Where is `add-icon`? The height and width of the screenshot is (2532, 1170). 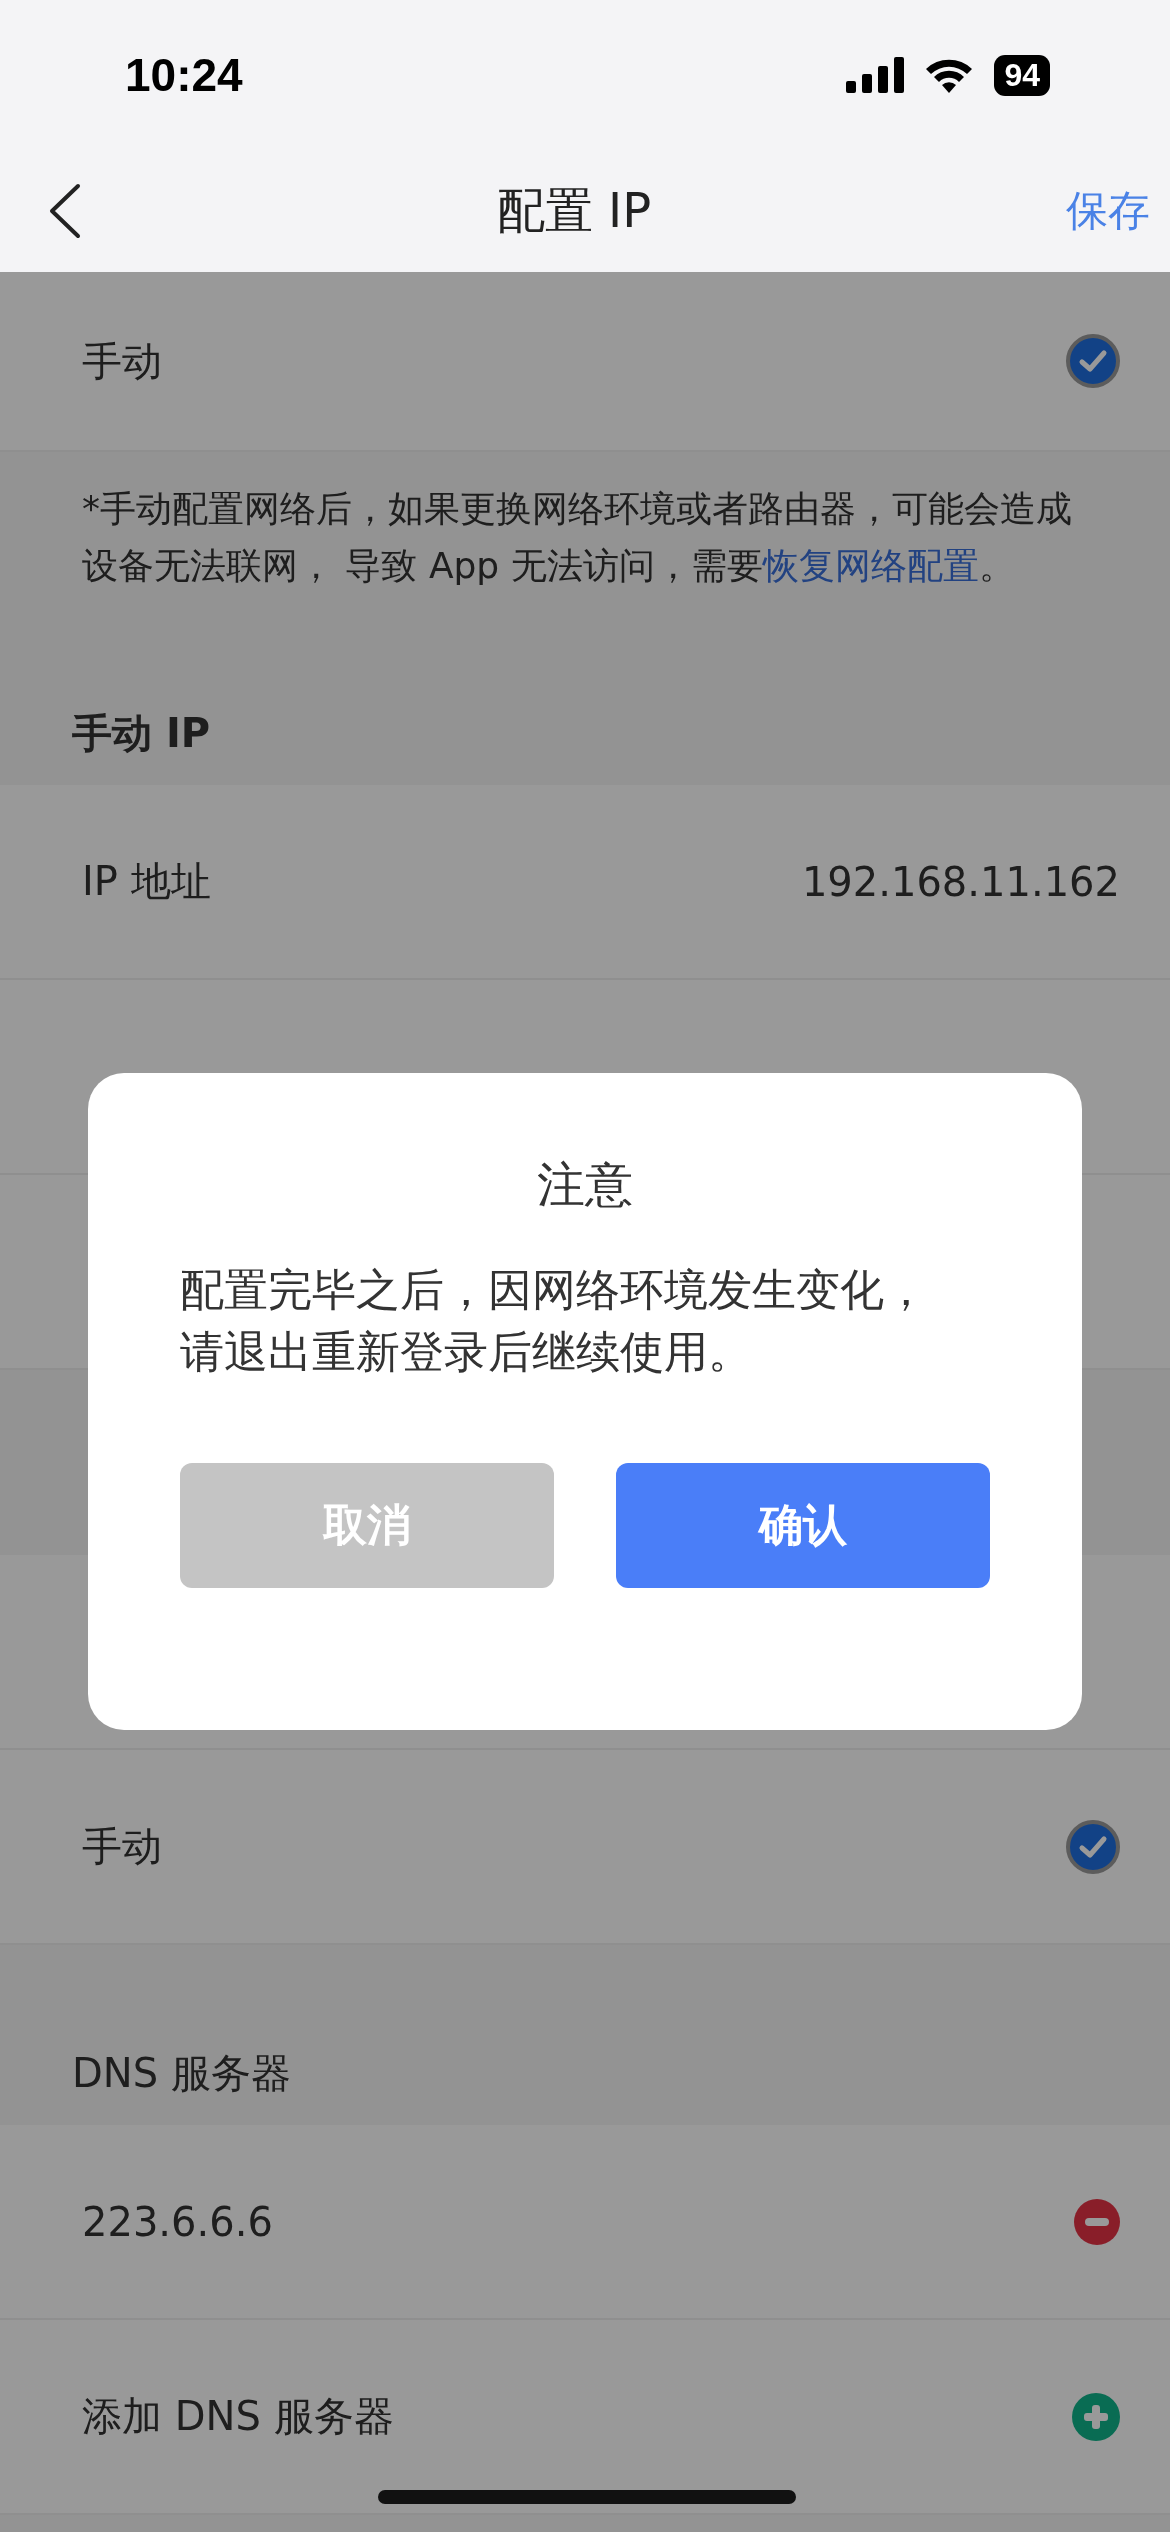 add-icon is located at coordinates (1096, 2416).